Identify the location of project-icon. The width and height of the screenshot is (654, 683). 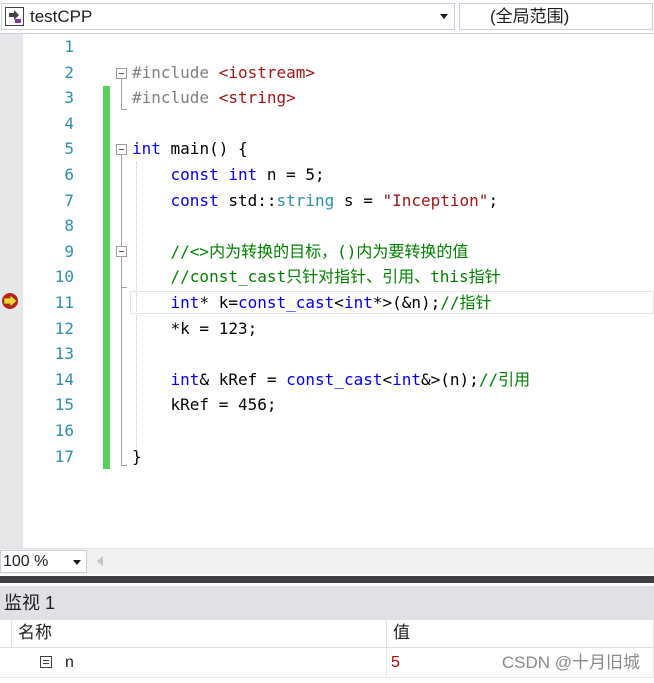
(14, 16).